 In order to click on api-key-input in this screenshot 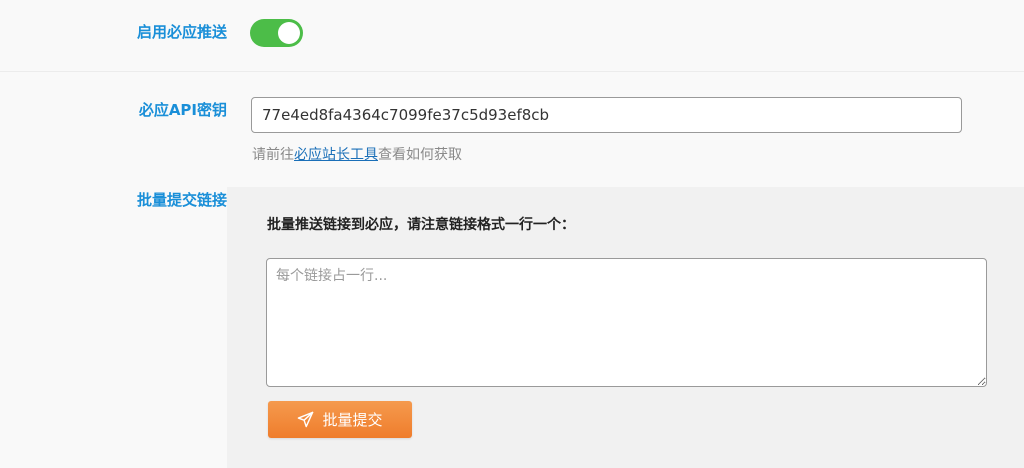, I will do `click(606, 115)`.